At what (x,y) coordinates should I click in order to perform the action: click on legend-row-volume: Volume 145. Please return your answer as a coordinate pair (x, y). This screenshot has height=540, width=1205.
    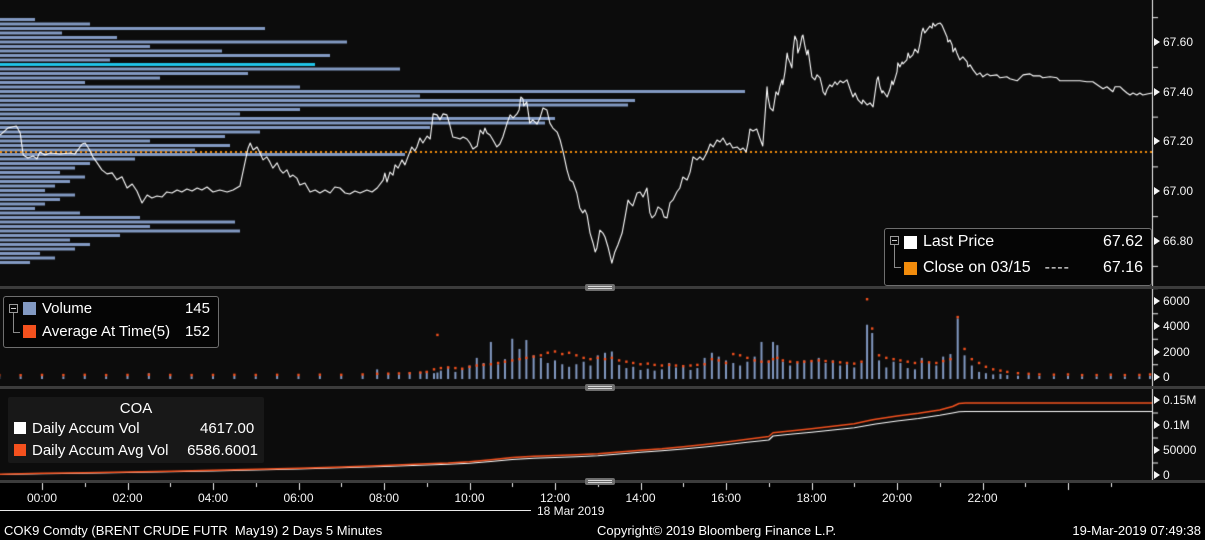
    Looking at the image, I should click on (111, 311).